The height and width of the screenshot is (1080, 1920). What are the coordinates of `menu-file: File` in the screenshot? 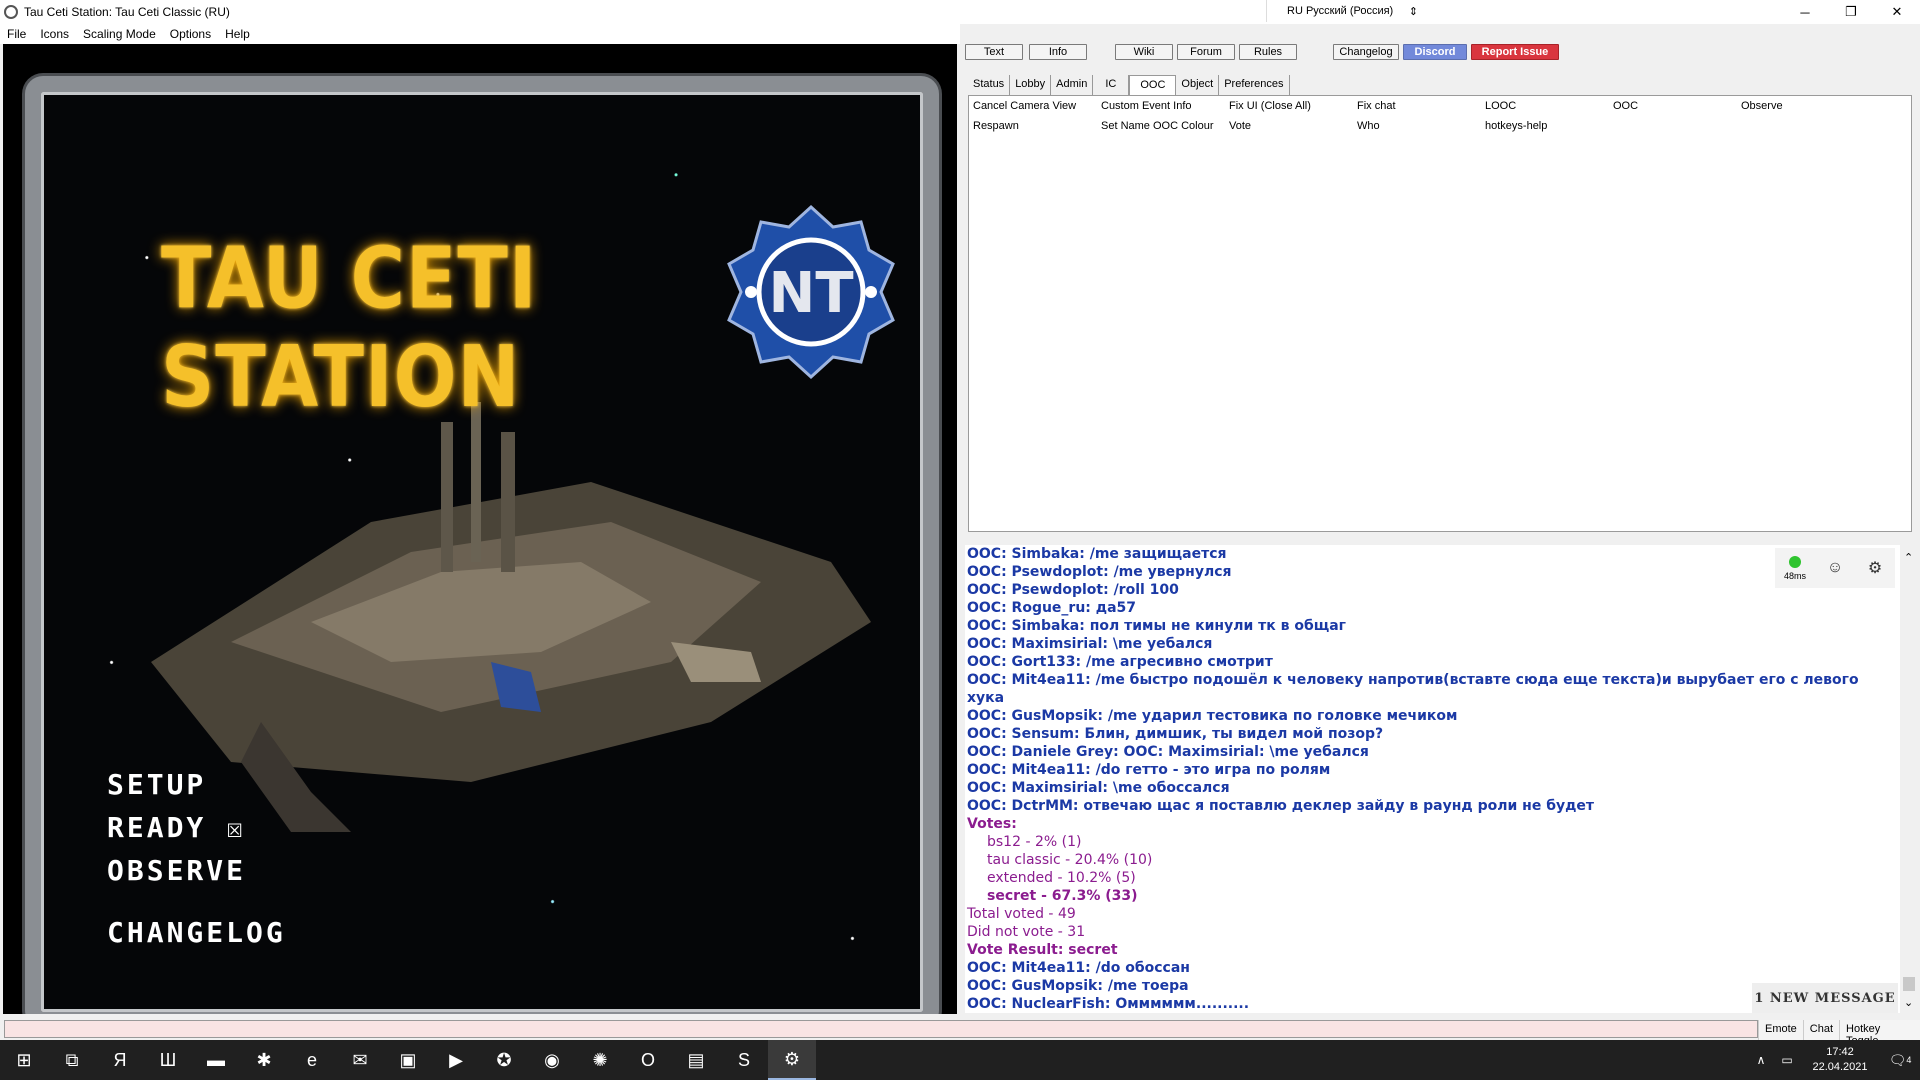 It's located at (16, 34).